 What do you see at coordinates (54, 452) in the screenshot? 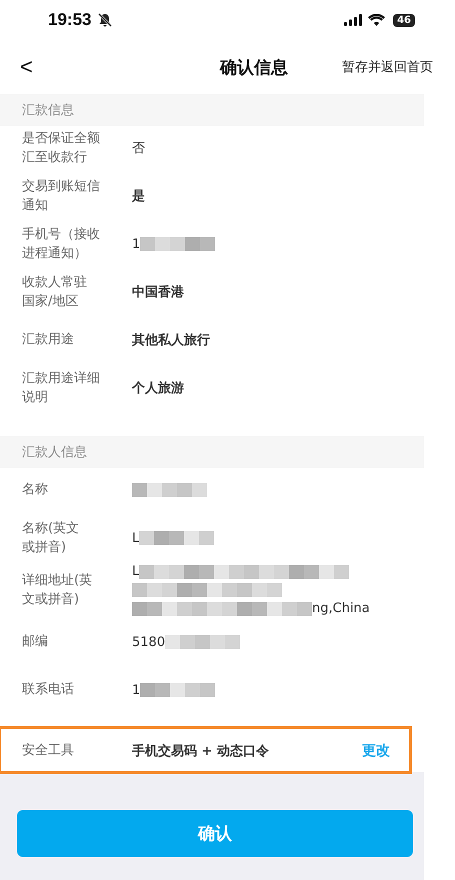
I see `section-title: 汇款人信息` at bounding box center [54, 452].